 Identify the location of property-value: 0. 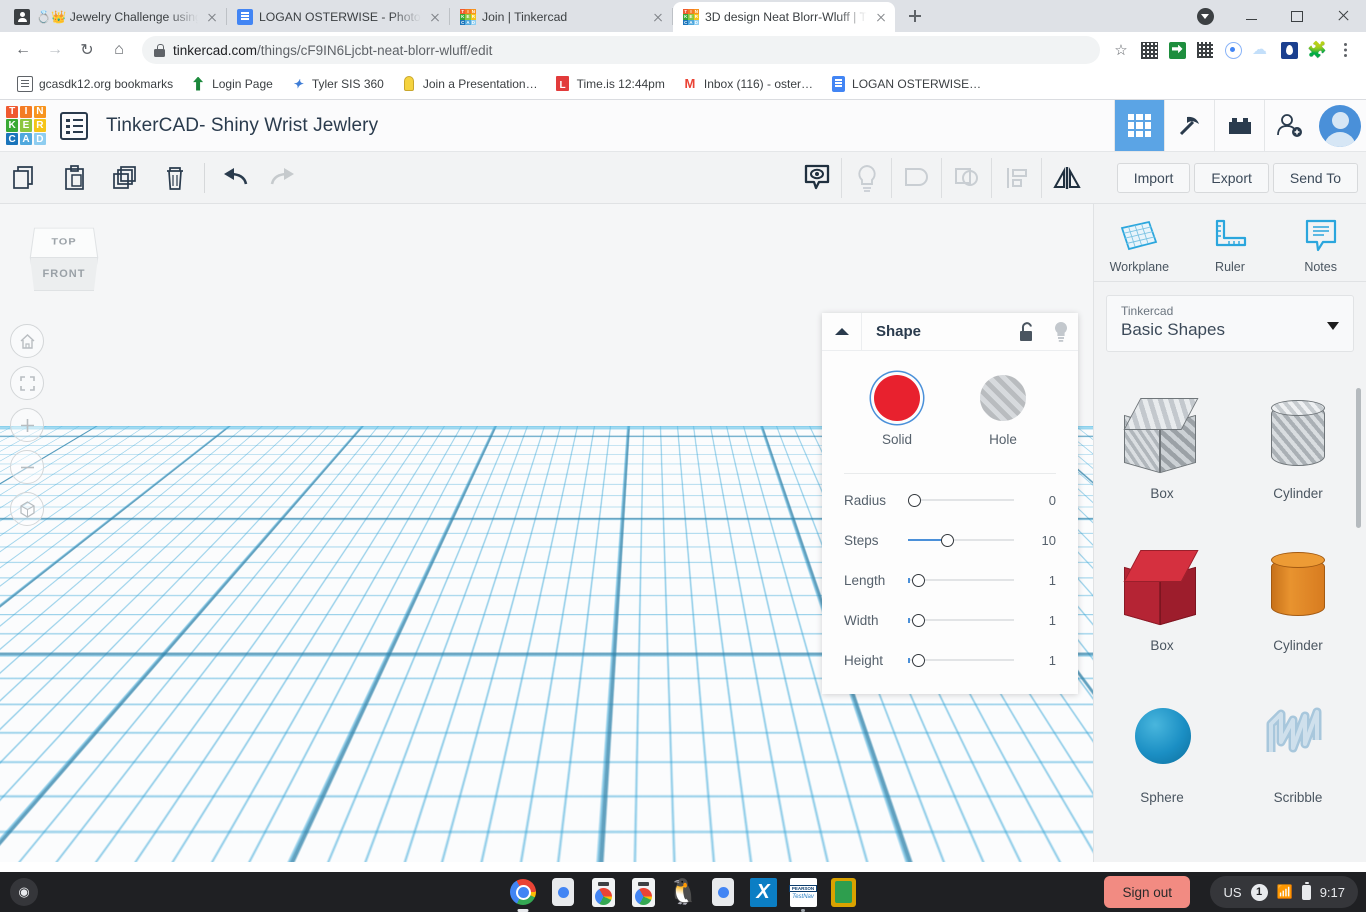
(1039, 500).